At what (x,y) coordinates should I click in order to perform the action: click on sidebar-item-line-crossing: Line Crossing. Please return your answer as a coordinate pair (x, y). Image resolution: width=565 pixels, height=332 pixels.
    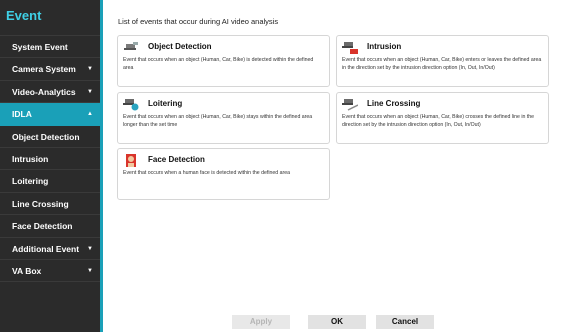
    Looking at the image, I should click on (50, 204).